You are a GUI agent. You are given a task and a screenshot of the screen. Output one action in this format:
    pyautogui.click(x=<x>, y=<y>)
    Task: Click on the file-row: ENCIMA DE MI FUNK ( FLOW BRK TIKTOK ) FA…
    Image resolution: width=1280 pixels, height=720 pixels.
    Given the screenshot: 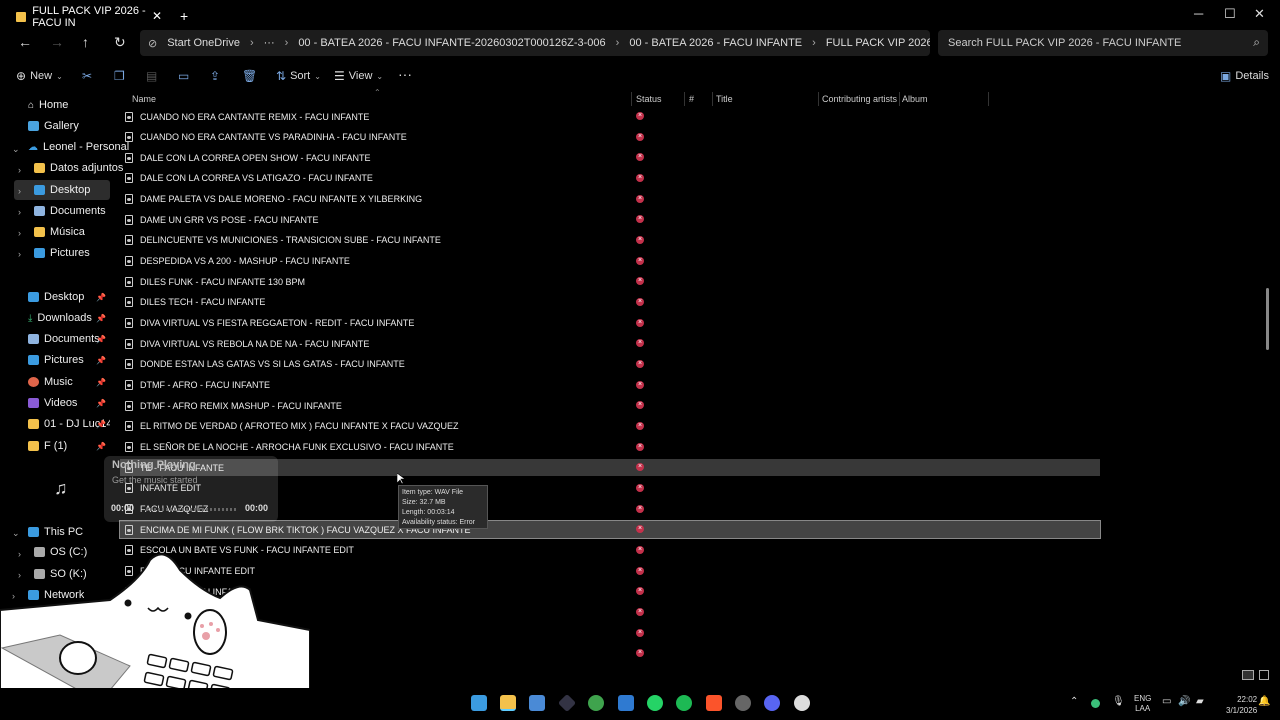 What is the action you would take?
    pyautogui.click(x=610, y=530)
    